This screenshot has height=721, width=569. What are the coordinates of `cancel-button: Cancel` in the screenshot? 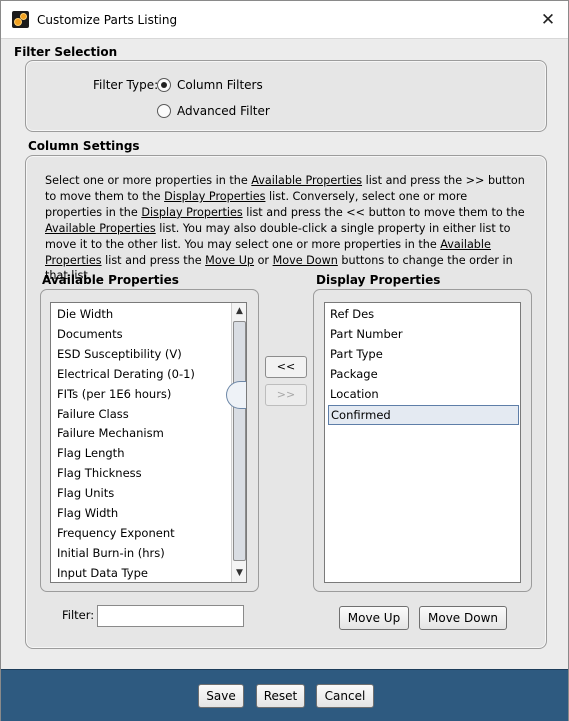 It's located at (345, 696).